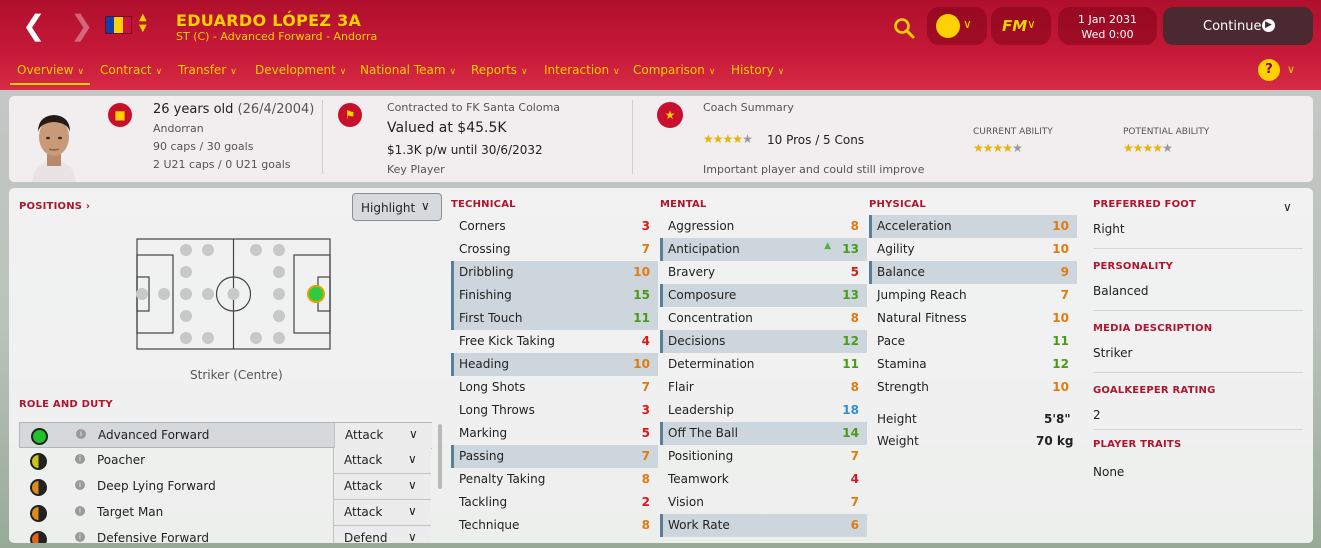 The width and height of the screenshot is (1321, 548). Describe the element at coordinates (973, 272) in the screenshot. I see `attribute-row: Balance 9` at that location.